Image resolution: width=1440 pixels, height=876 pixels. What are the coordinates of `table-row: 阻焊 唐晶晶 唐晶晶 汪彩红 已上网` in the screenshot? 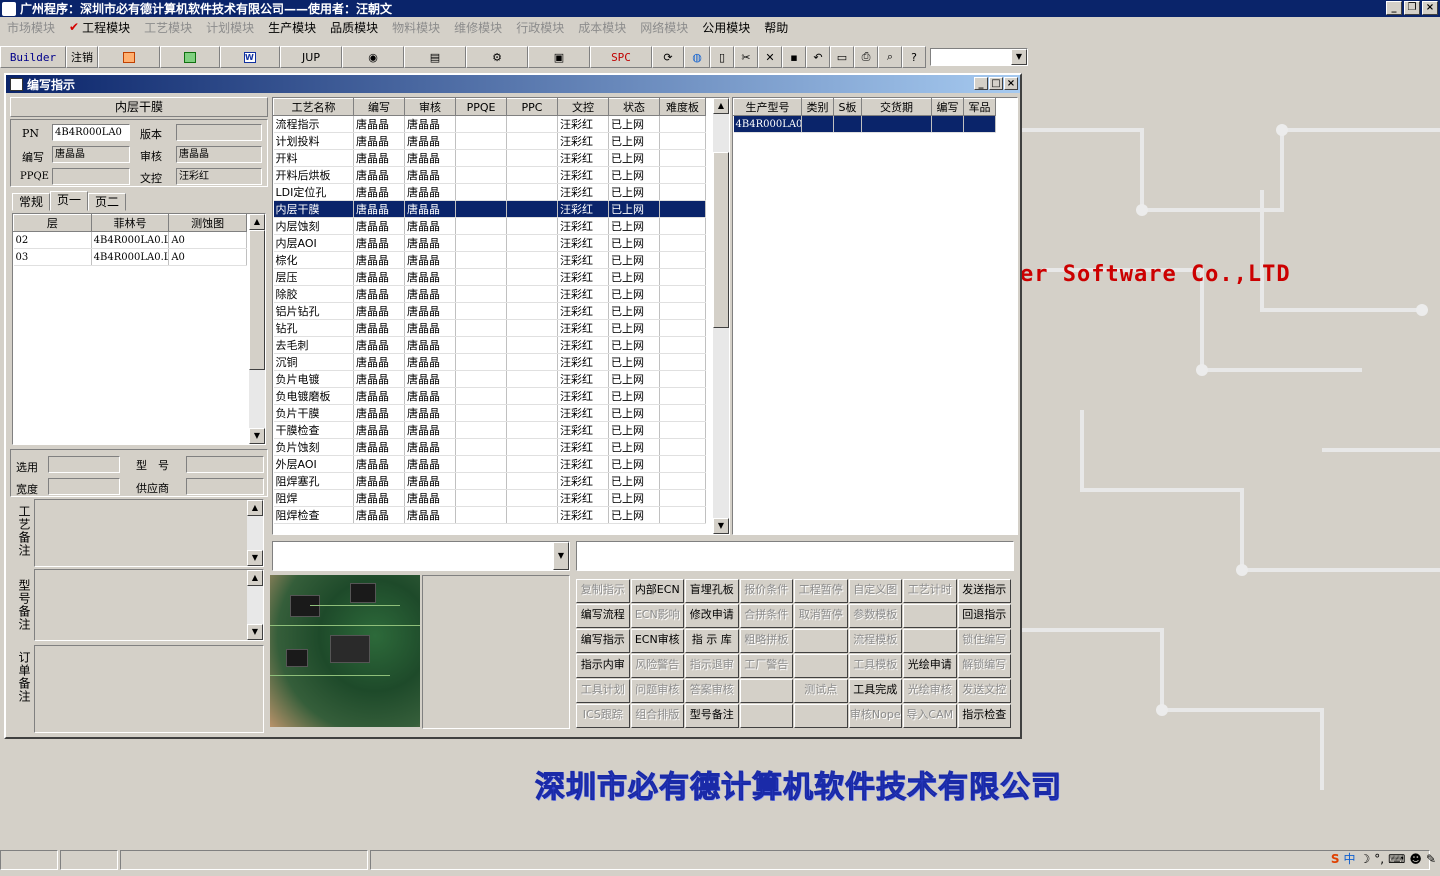 It's located at (489, 498).